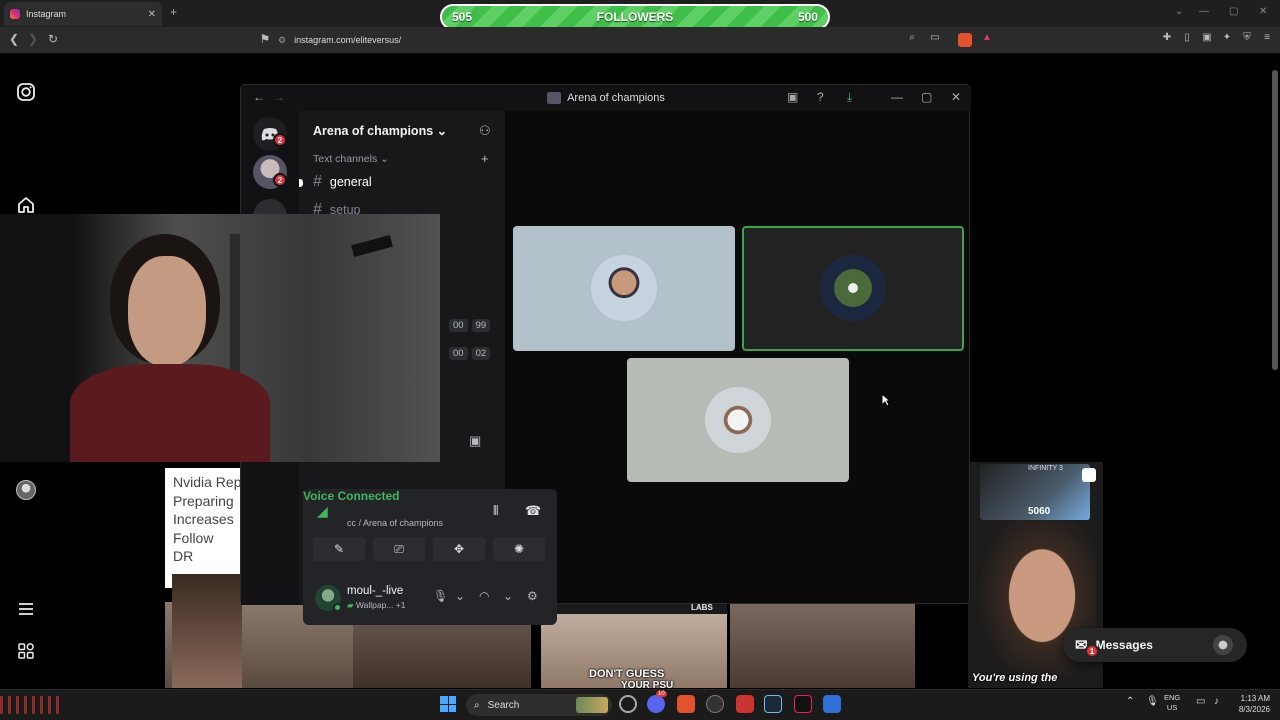  Describe the element at coordinates (259, 97) in the screenshot. I see `discord-back-icon: ←` at that location.